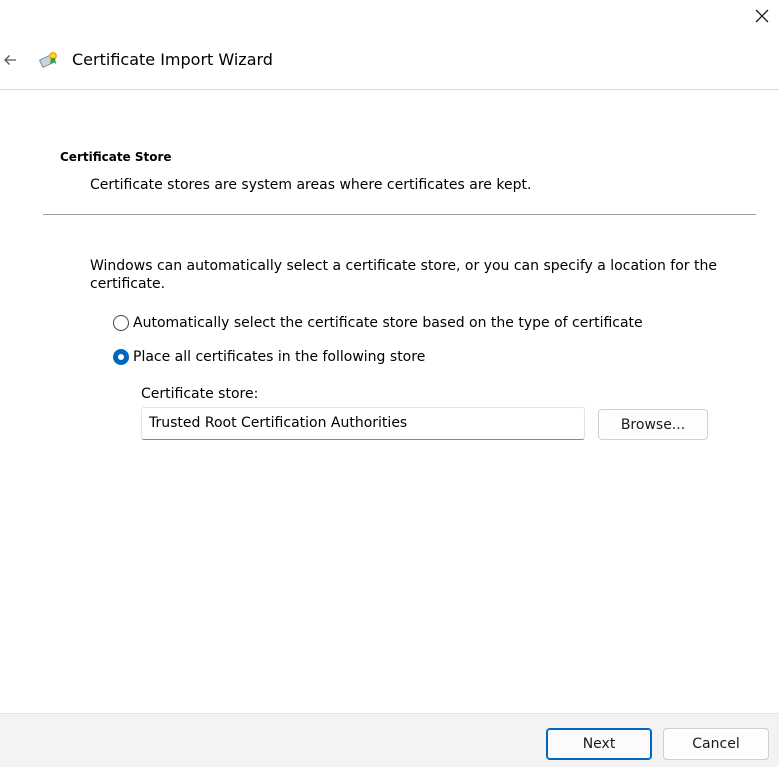  What do you see at coordinates (121, 357) in the screenshot?
I see `radio-selected` at bounding box center [121, 357].